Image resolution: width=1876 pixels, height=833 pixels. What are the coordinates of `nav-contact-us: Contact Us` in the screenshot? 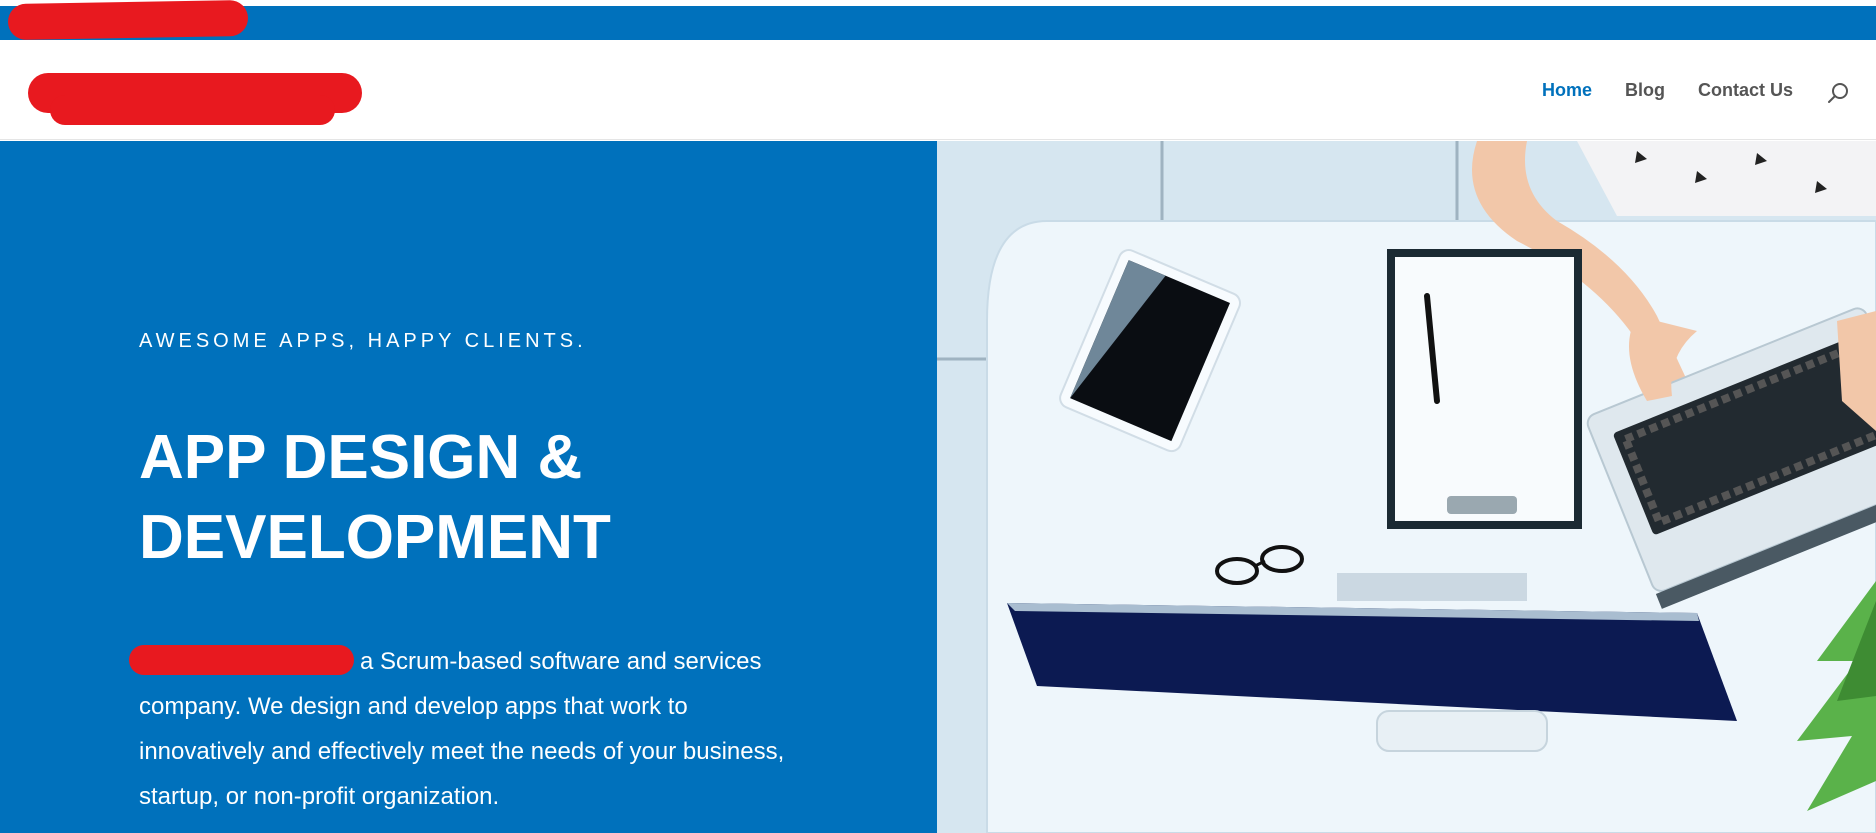 It's located at (1745, 90).